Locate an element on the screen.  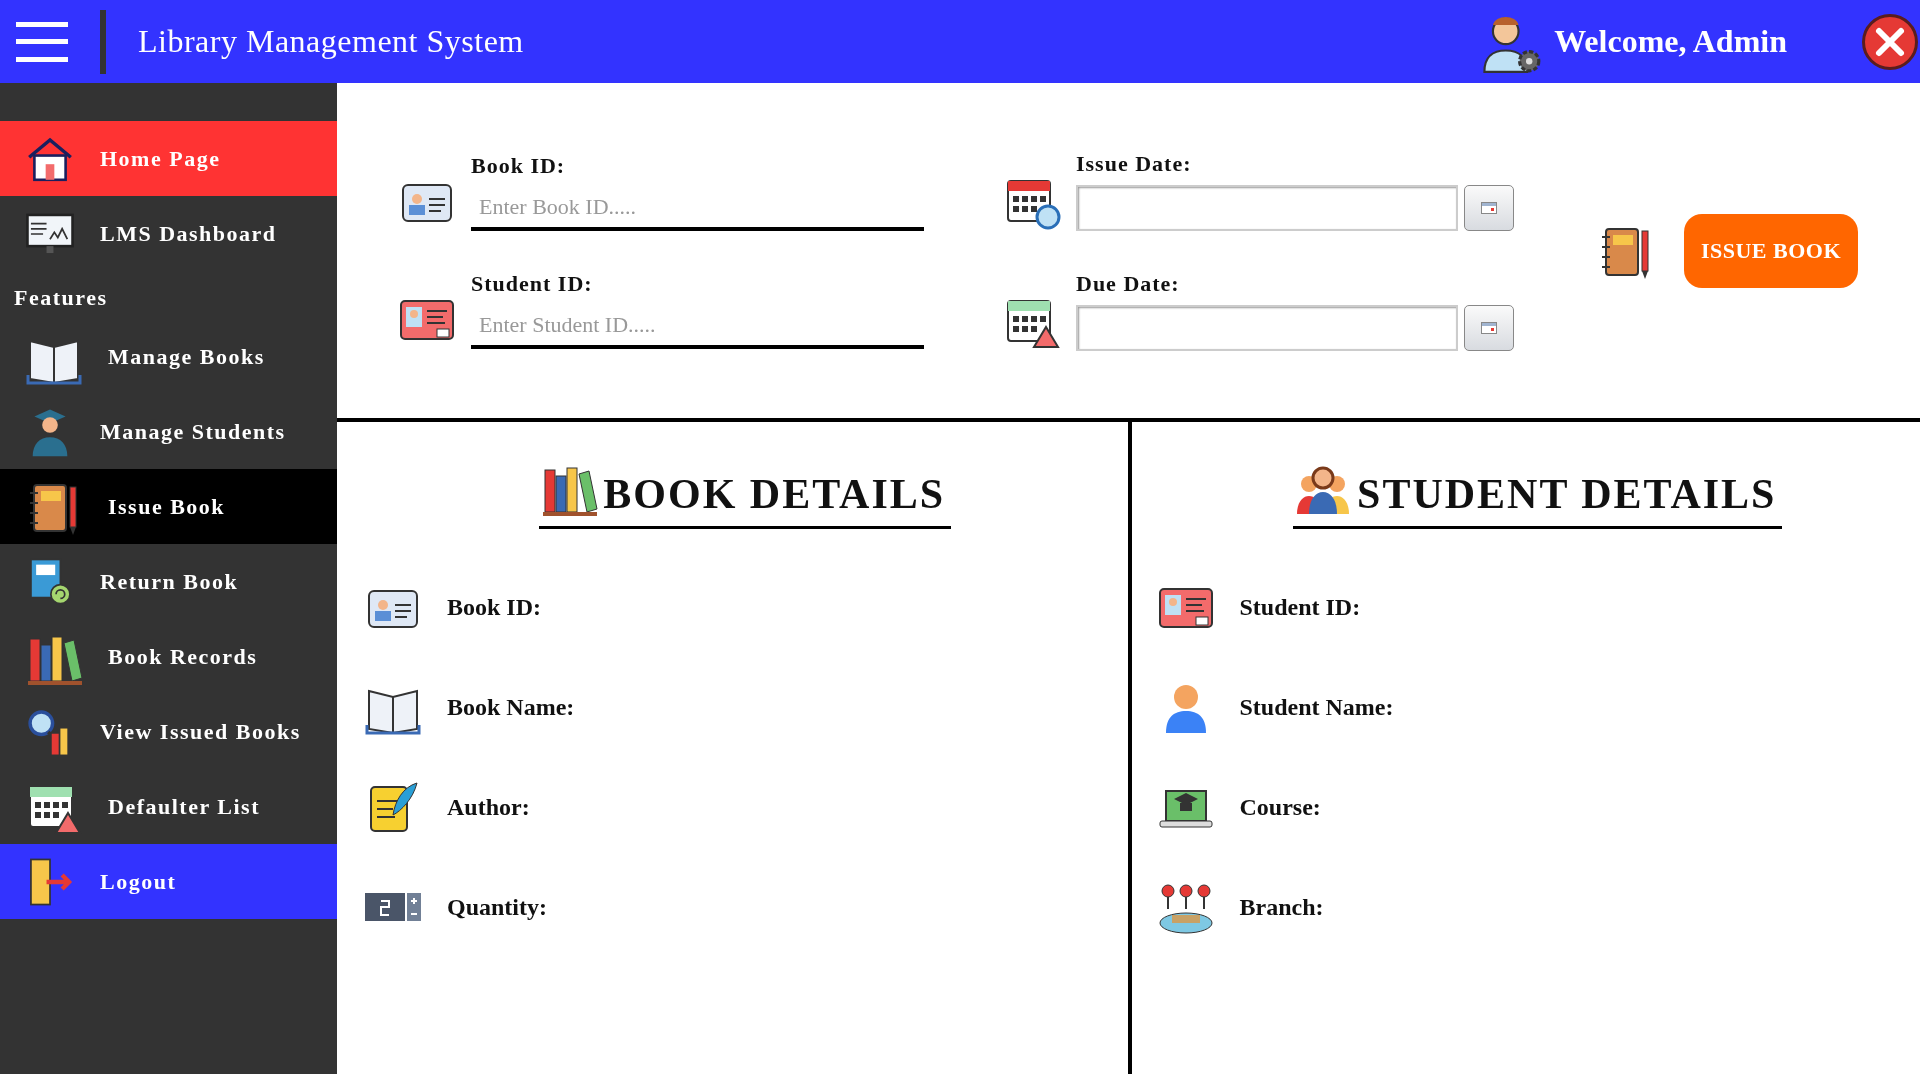
app-title: Library Management System is located at coordinates (331, 41).